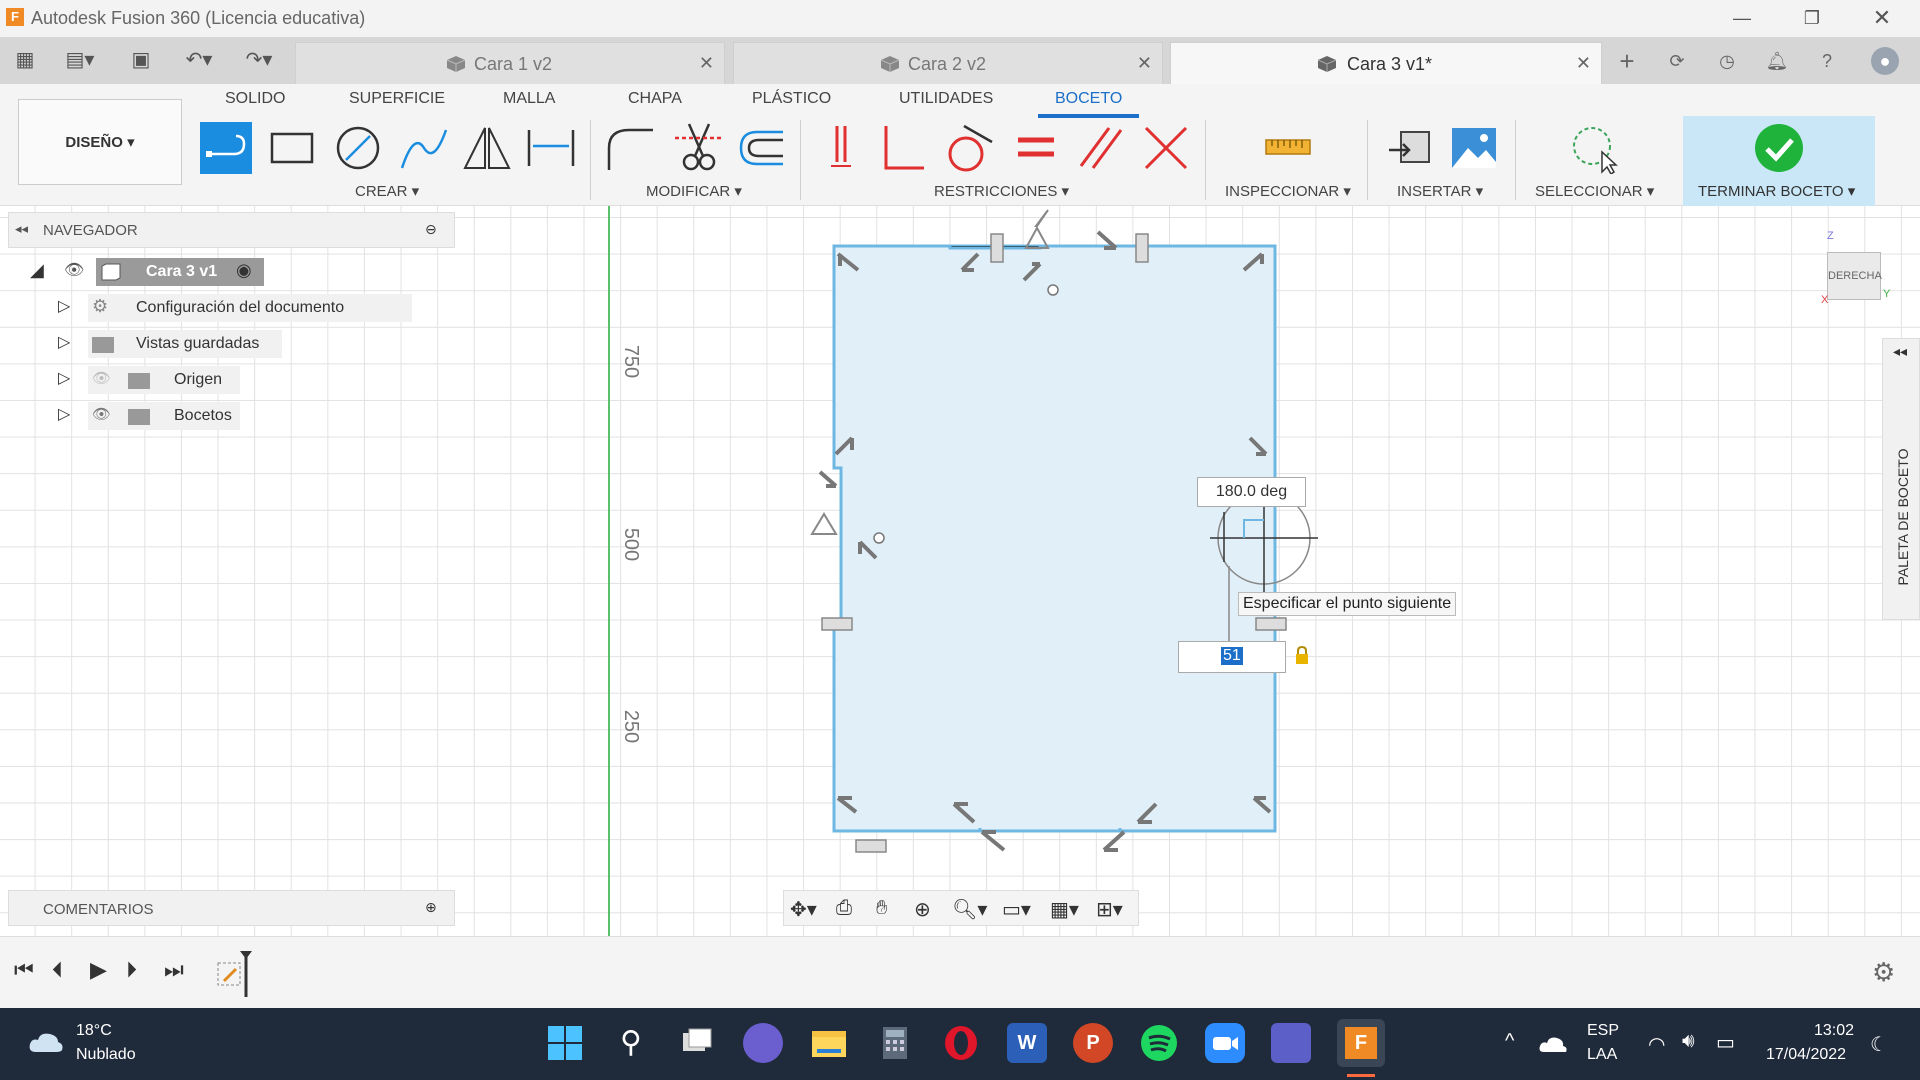 Image resolution: width=1920 pixels, height=1080 pixels. I want to click on fusion-taskbar-icon: F, so click(1361, 1043).